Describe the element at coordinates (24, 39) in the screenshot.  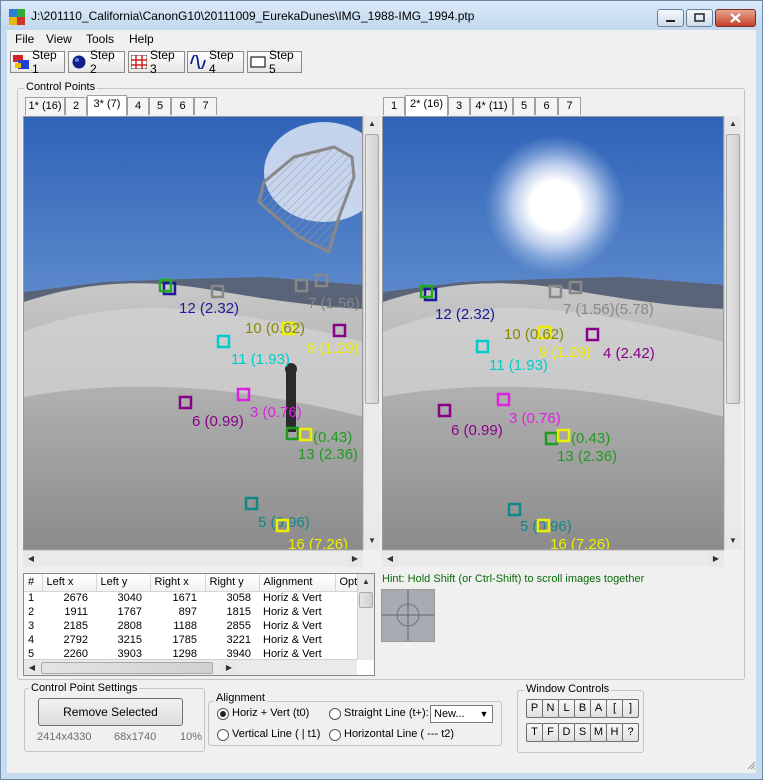
I see `menu-file: File` at that location.